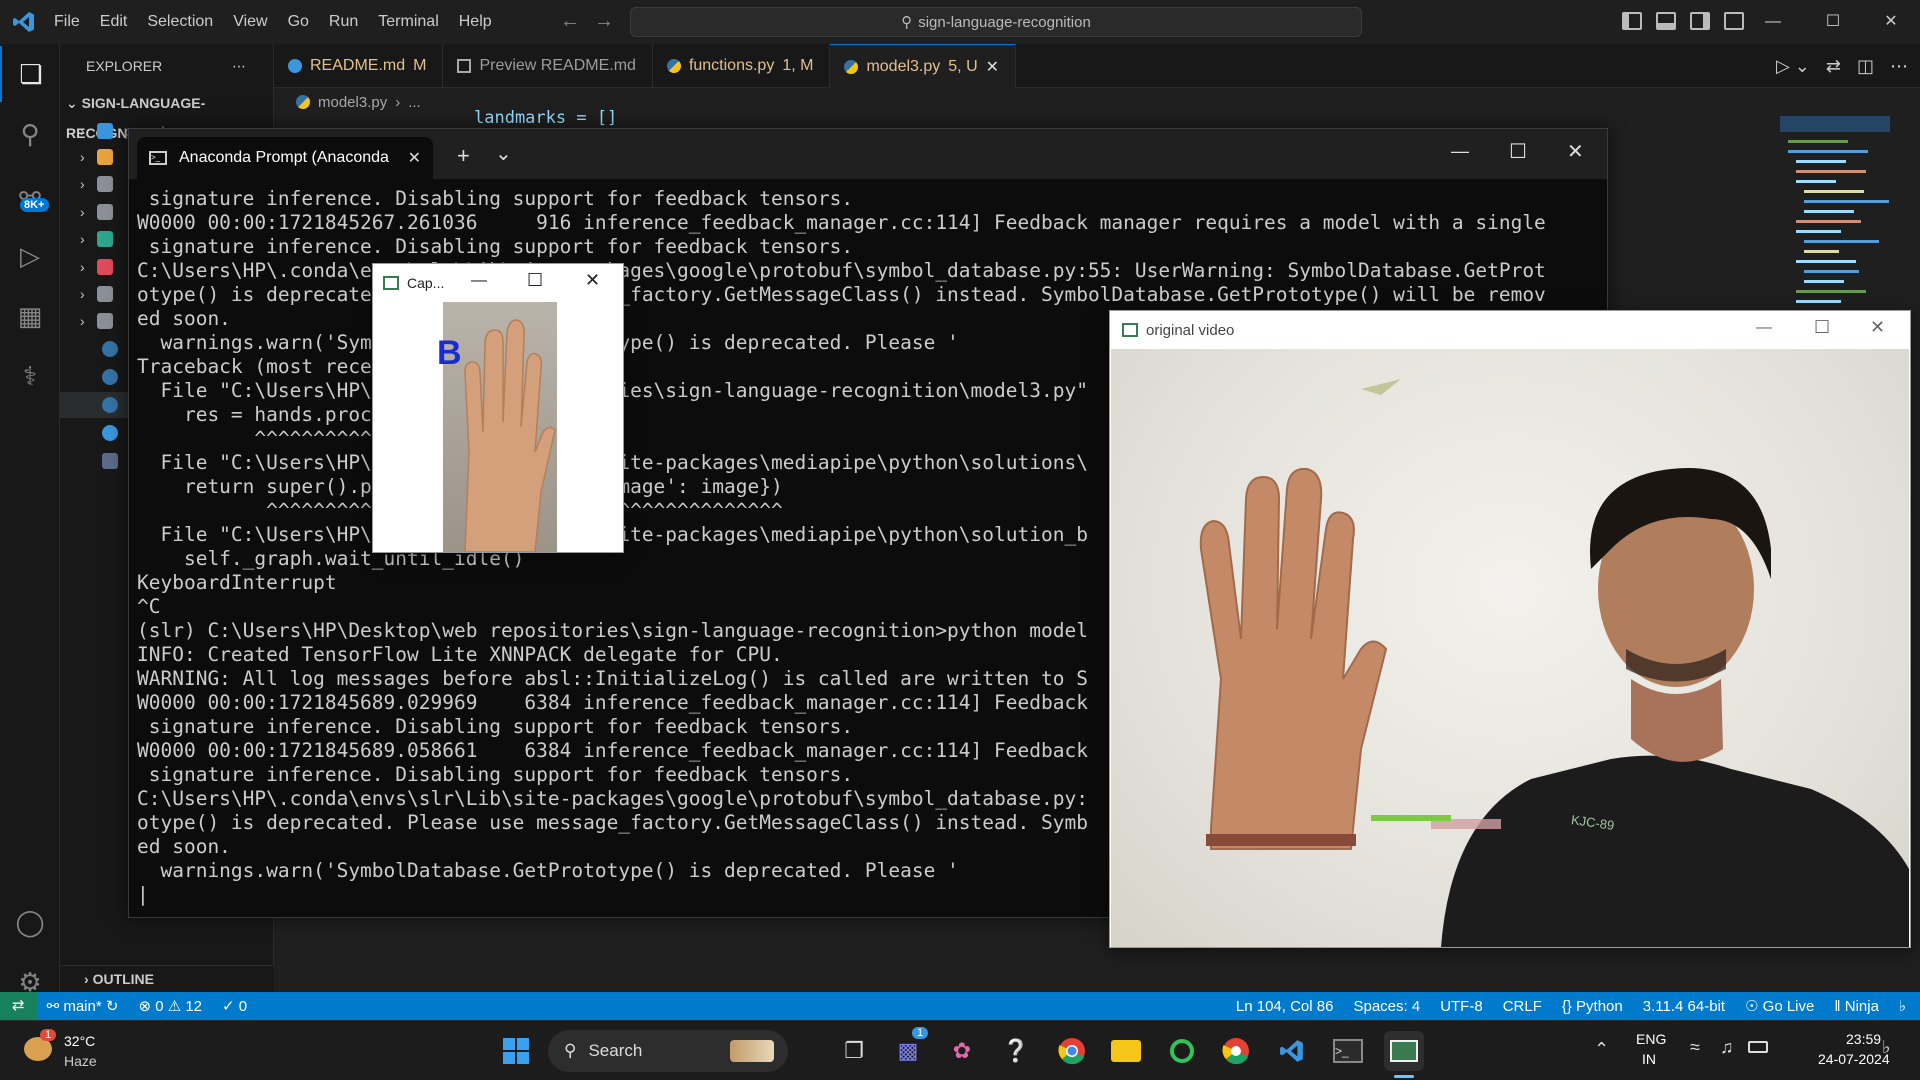 The image size is (1920, 1080). Describe the element at coordinates (1779, 1006) in the screenshot. I see `go-live-button: ☉ Go Live` at that location.